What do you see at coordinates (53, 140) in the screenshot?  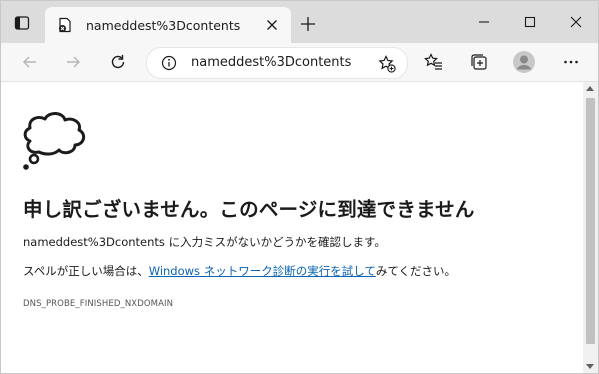 I see `thought-bubble-icon` at bounding box center [53, 140].